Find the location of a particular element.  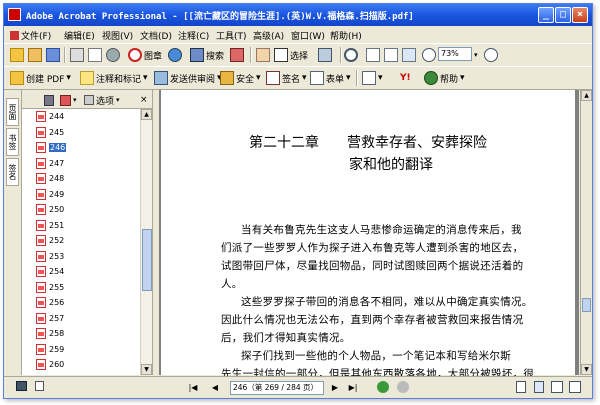

minimize-button: _ is located at coordinates (546, 15).